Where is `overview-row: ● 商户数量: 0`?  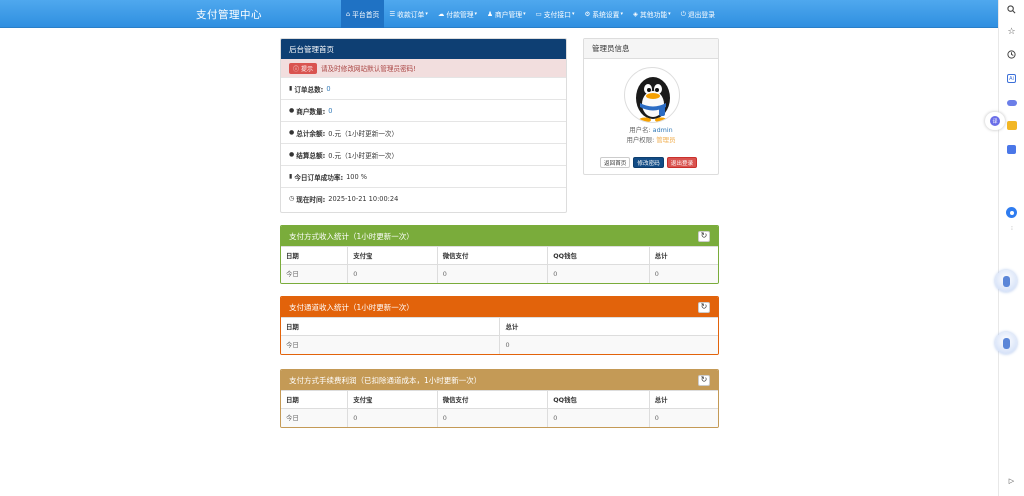 overview-row: ● 商户数量: 0 is located at coordinates (423, 110).